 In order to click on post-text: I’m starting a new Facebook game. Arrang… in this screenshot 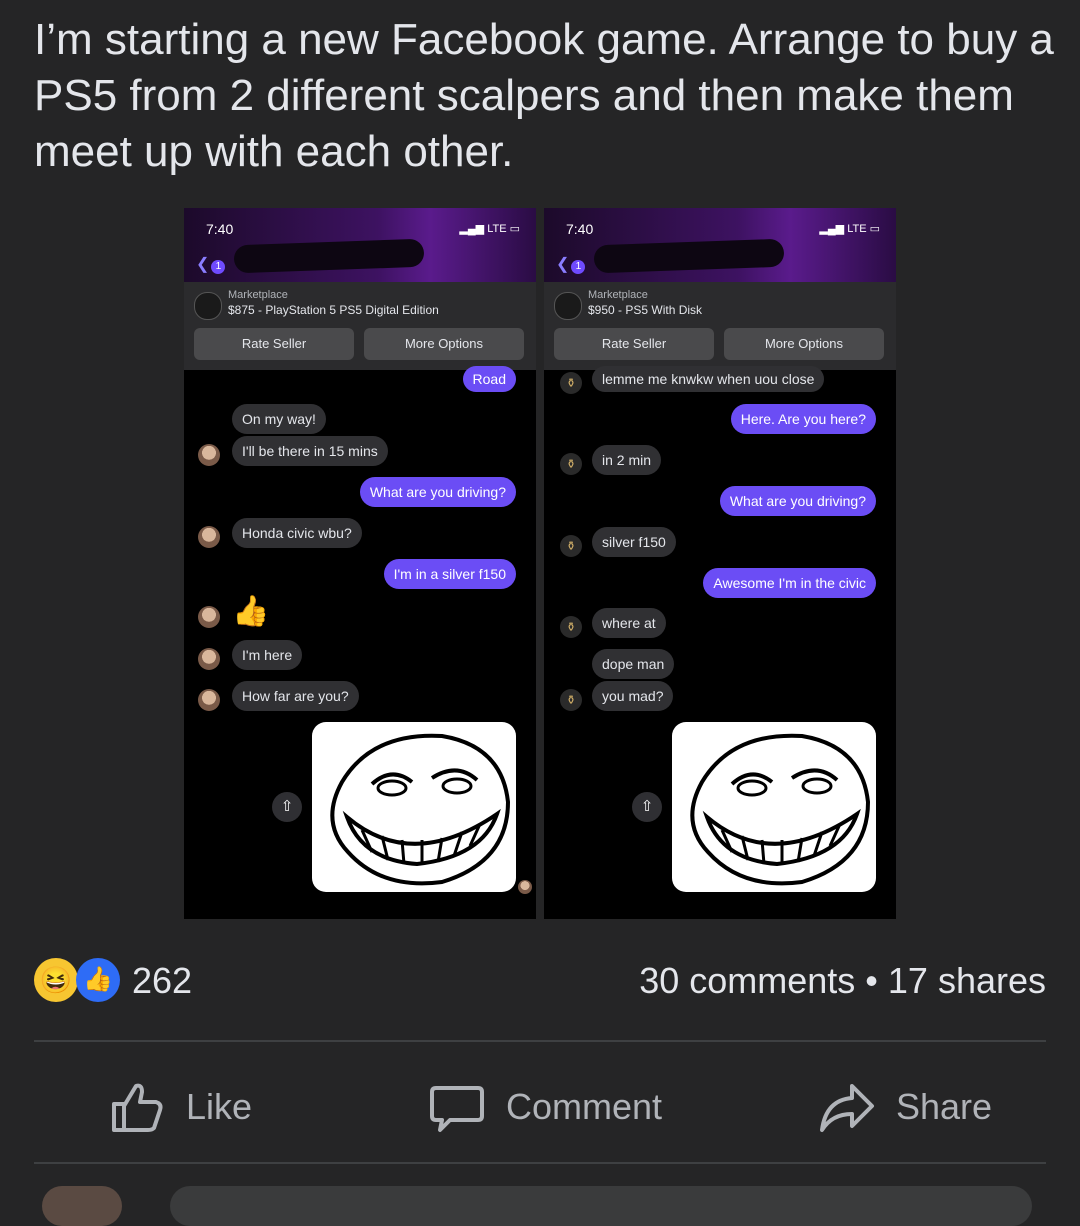, I will do `click(544, 95)`.